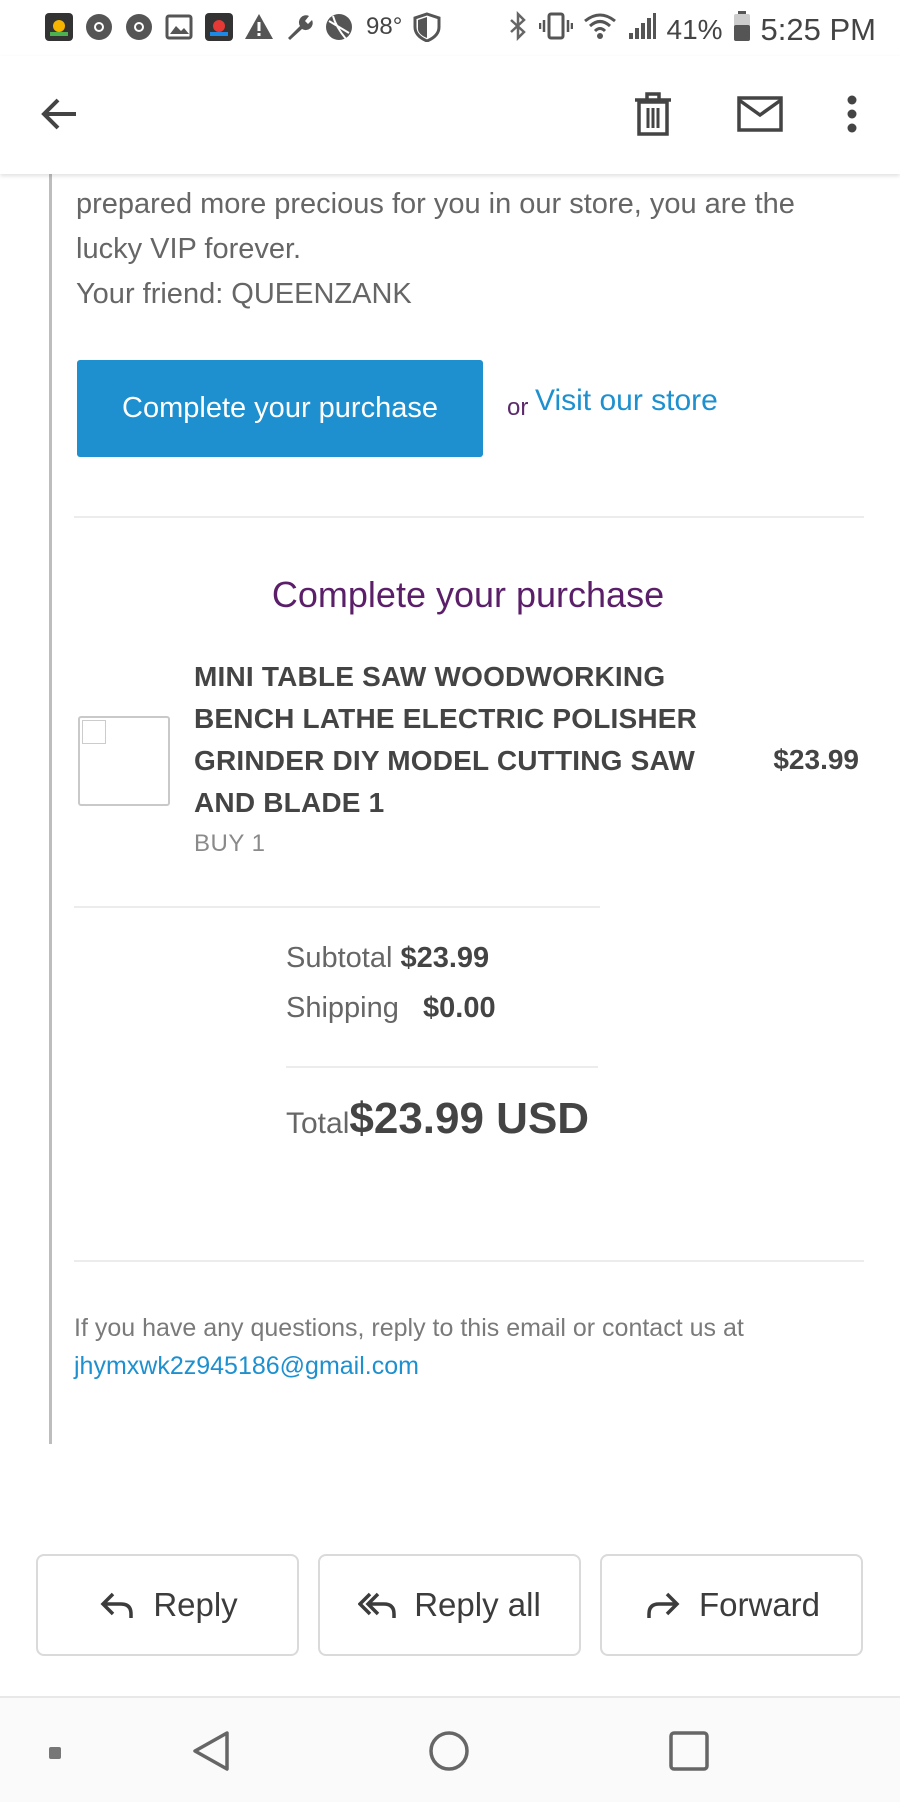 Image resolution: width=900 pixels, height=1802 pixels. I want to click on mark-unread-icon, so click(760, 116).